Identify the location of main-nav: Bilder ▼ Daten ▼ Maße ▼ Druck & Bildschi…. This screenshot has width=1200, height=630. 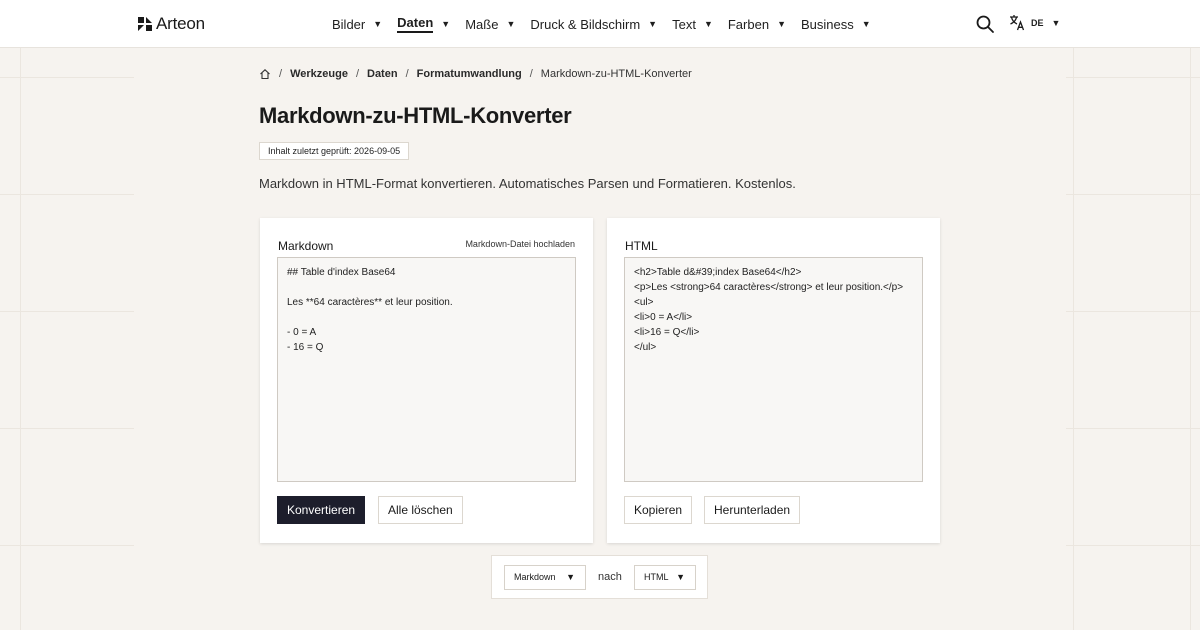
(609, 24).